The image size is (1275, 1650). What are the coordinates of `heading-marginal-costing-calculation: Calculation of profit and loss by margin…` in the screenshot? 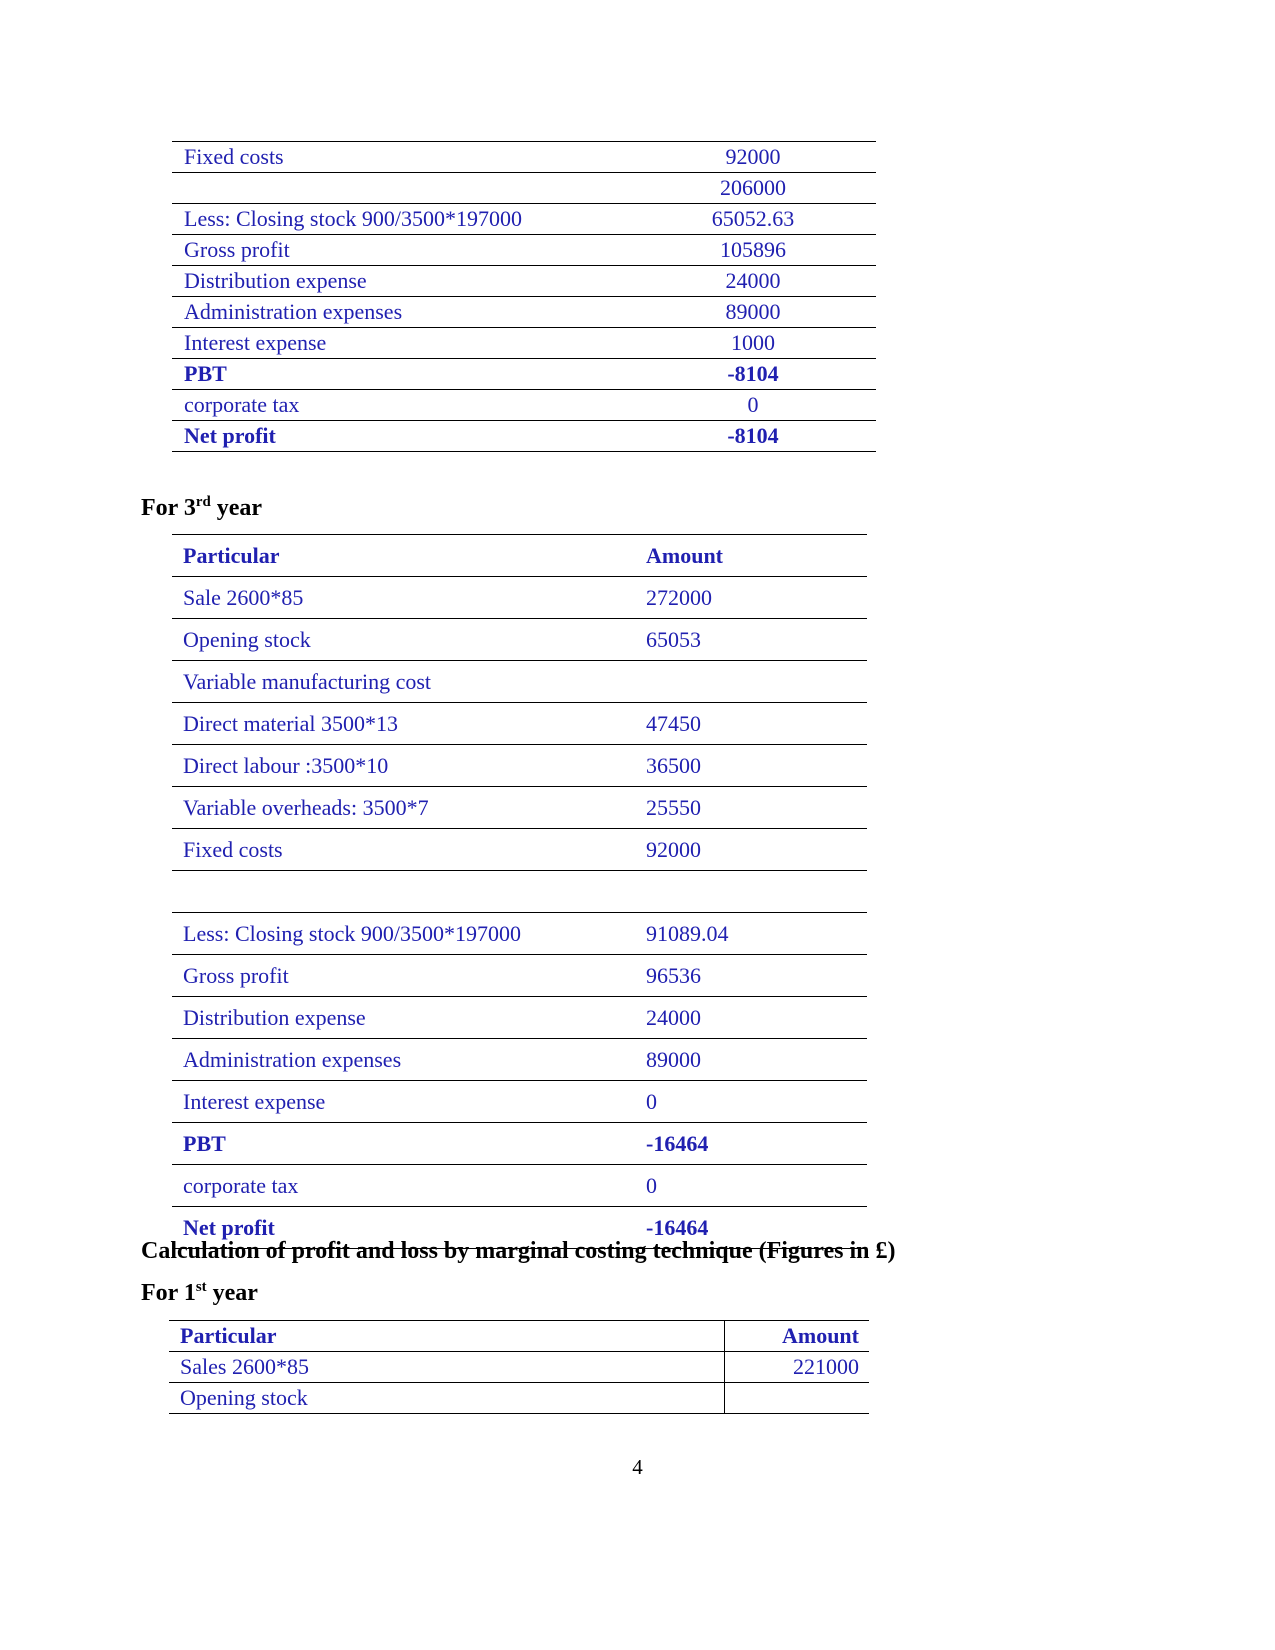 It's located at (518, 1251).